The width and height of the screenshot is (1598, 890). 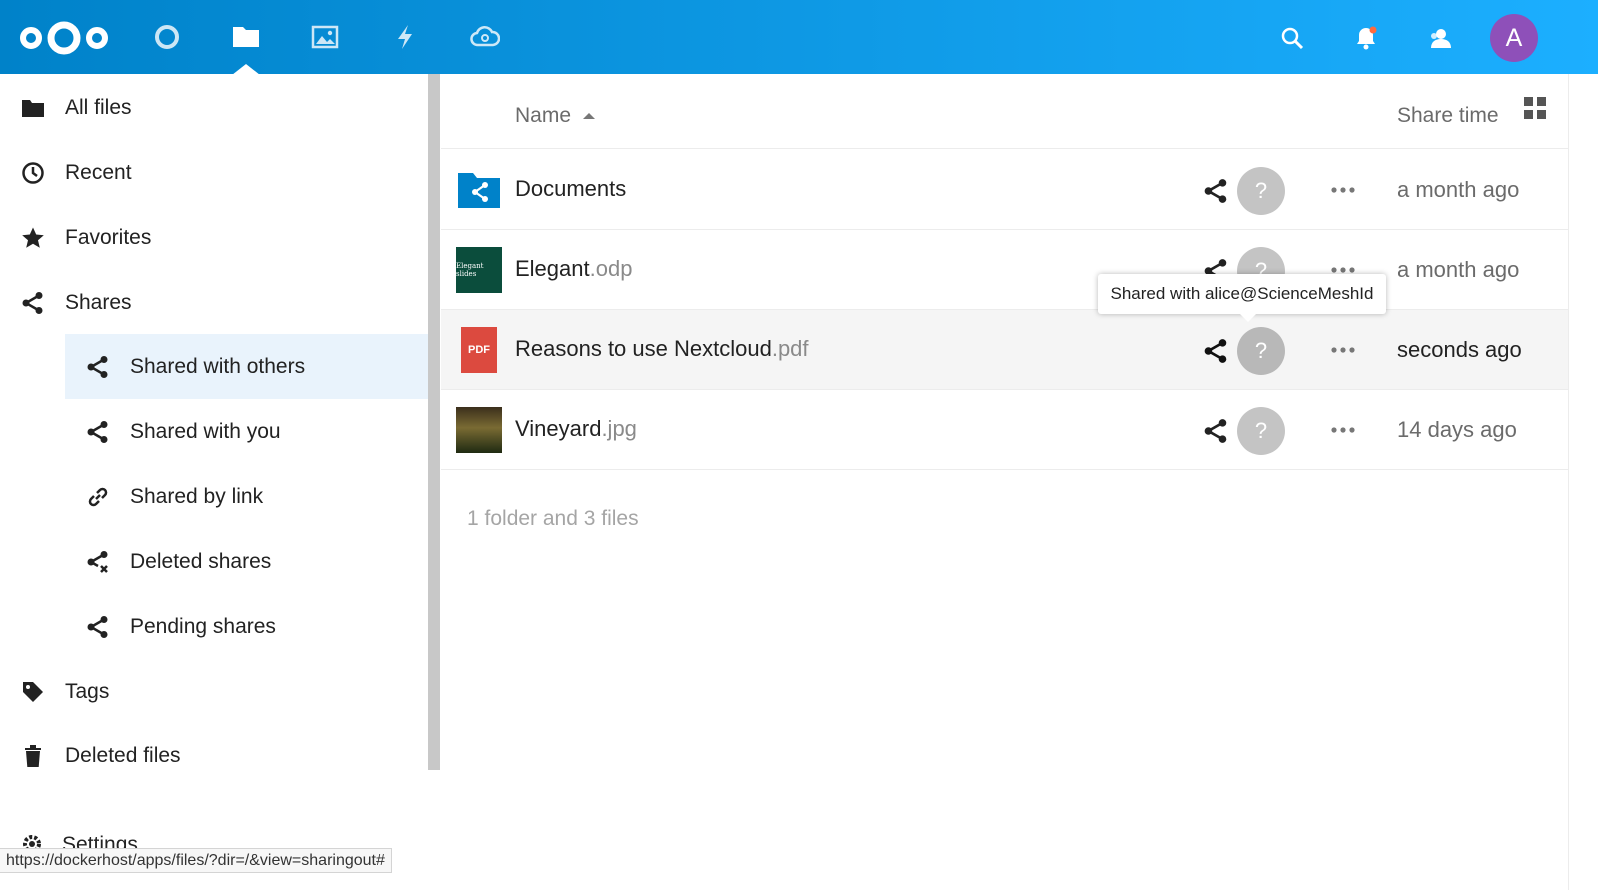 I want to click on file-name: Documents, so click(x=570, y=189).